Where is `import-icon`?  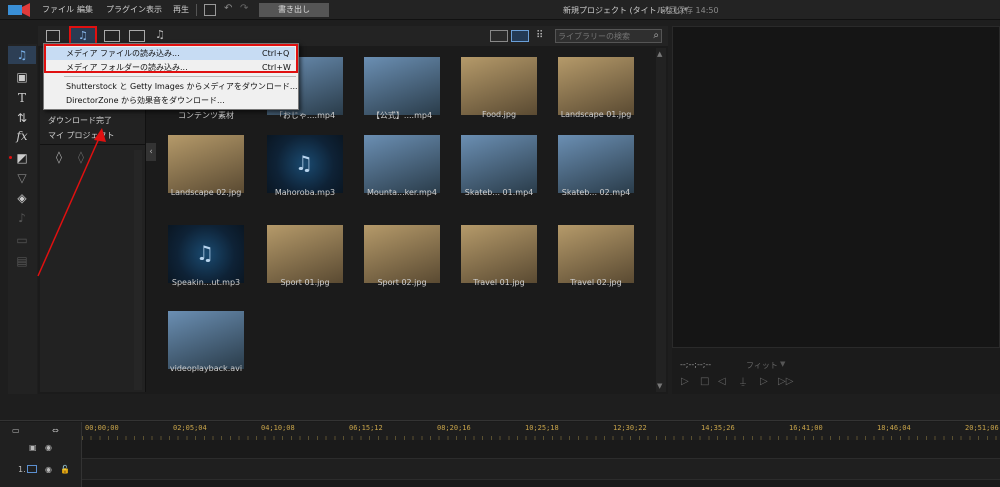
import-icon is located at coordinates (53, 36).